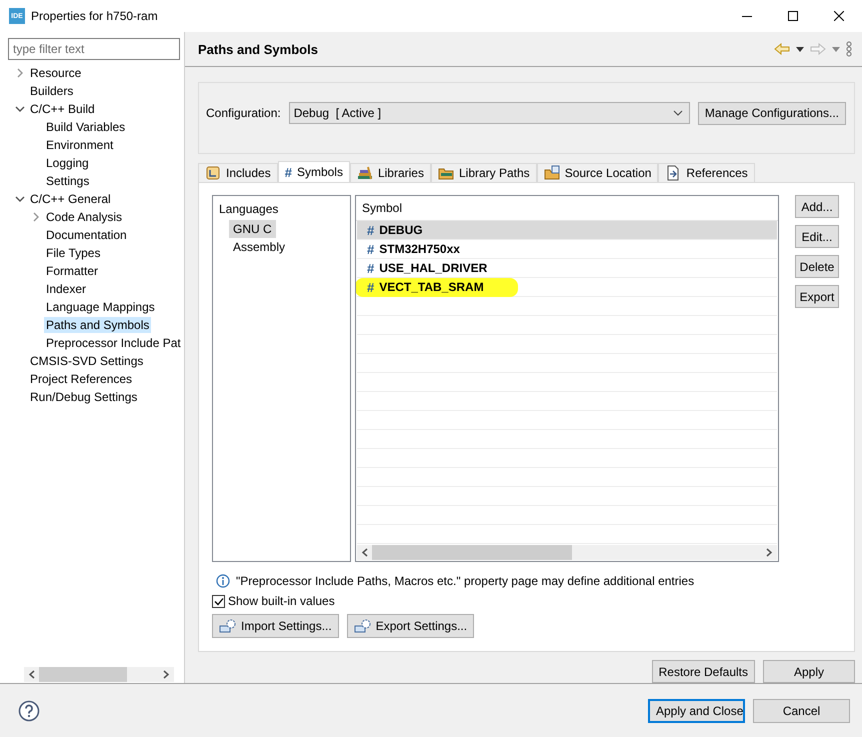 The width and height of the screenshot is (862, 737). Describe the element at coordinates (703, 671) in the screenshot. I see `page-button: Restore Defaults` at that location.